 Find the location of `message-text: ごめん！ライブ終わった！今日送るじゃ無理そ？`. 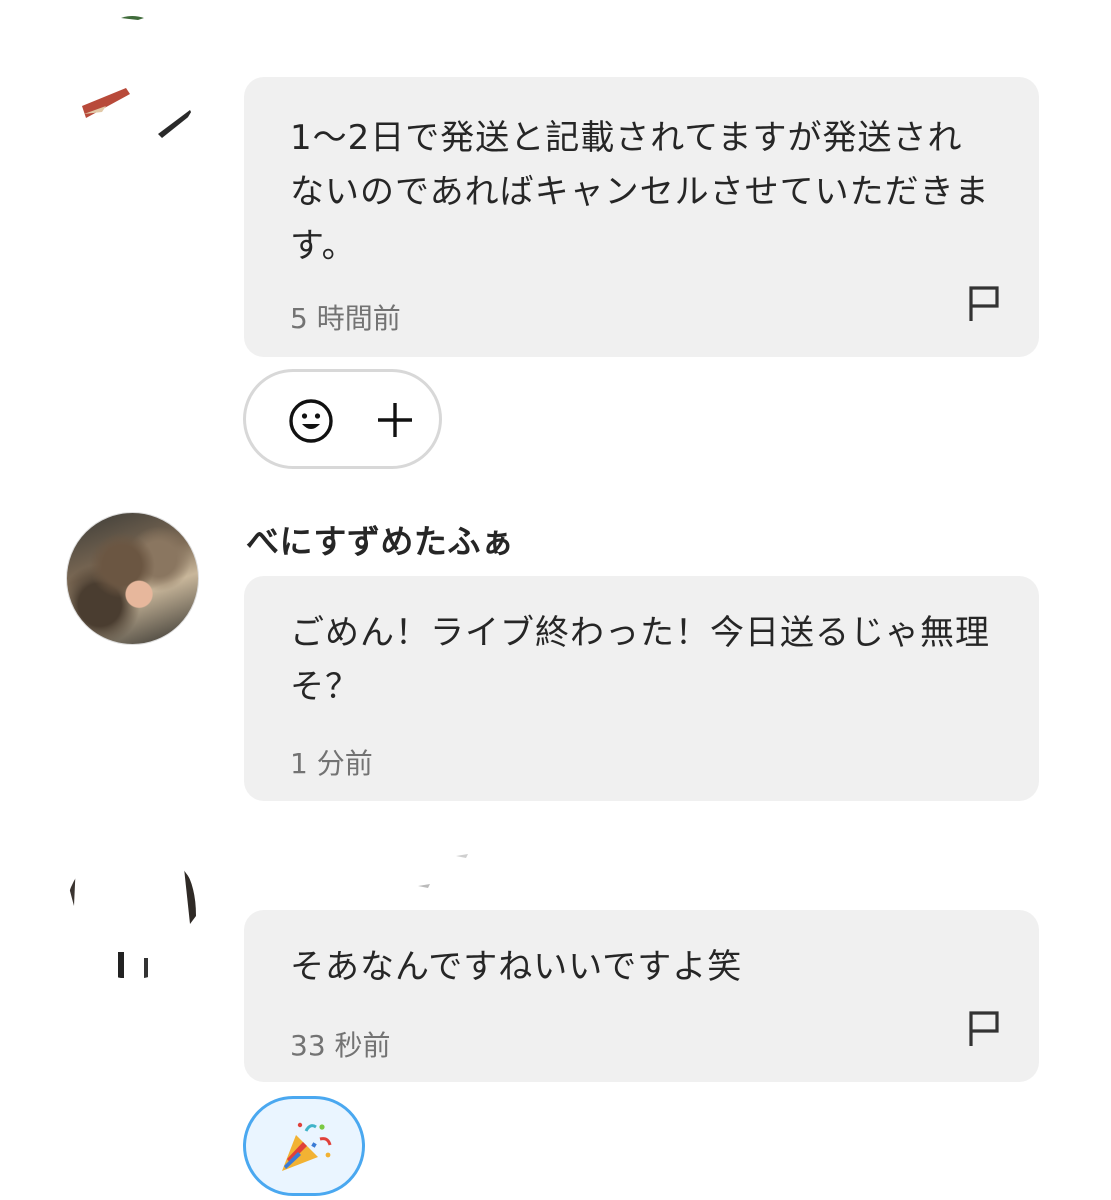

message-text: ごめん！ライブ終わった！今日送るじゃ無理そ？ is located at coordinates (640, 660).